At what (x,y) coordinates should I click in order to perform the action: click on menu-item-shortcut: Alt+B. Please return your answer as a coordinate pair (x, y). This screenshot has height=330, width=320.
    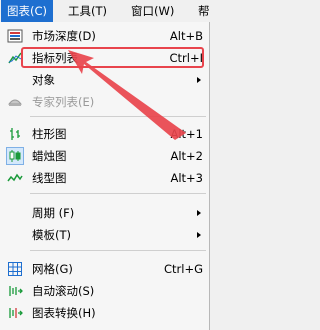
    Looking at the image, I should click on (186, 36).